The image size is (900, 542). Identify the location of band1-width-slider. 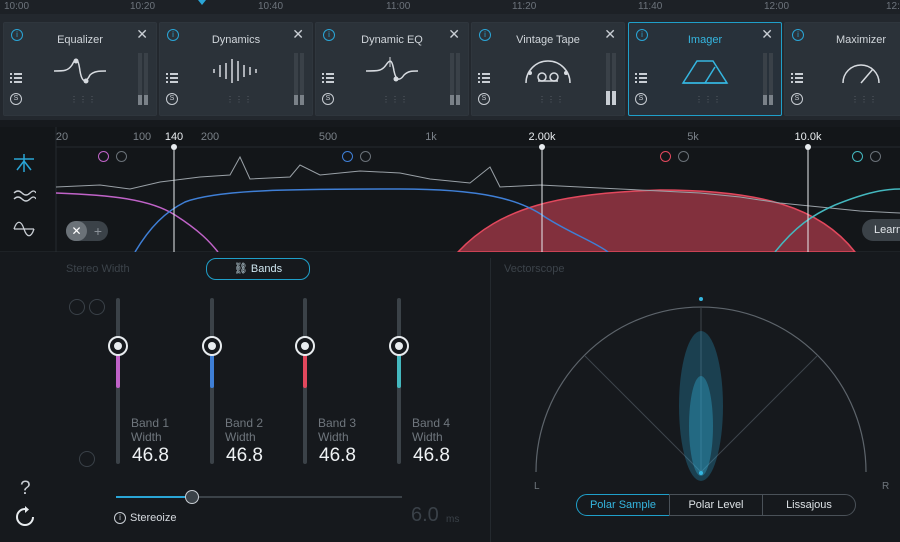
(118, 381).